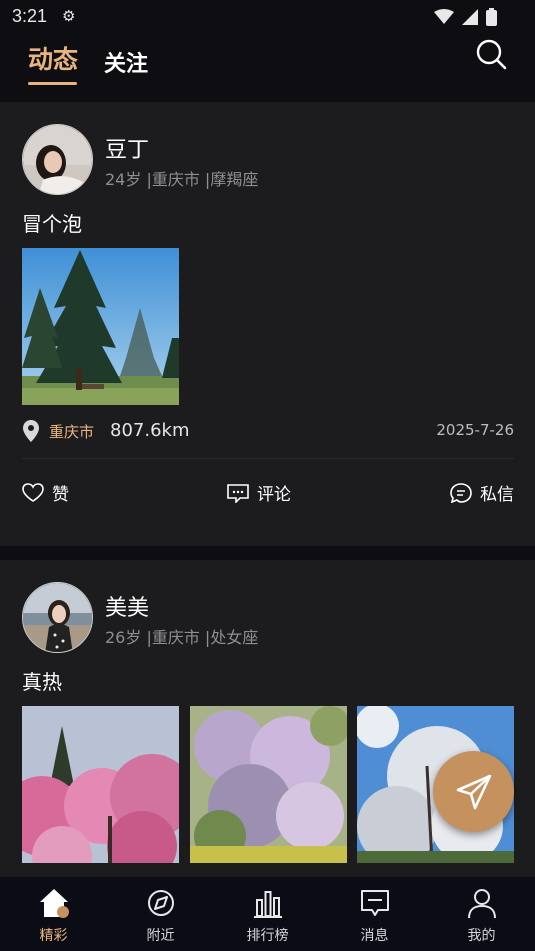 This screenshot has width=535, height=951. What do you see at coordinates (268, 432) in the screenshot?
I see `location-row: 重庆市 807.6km 2025-7-26` at bounding box center [268, 432].